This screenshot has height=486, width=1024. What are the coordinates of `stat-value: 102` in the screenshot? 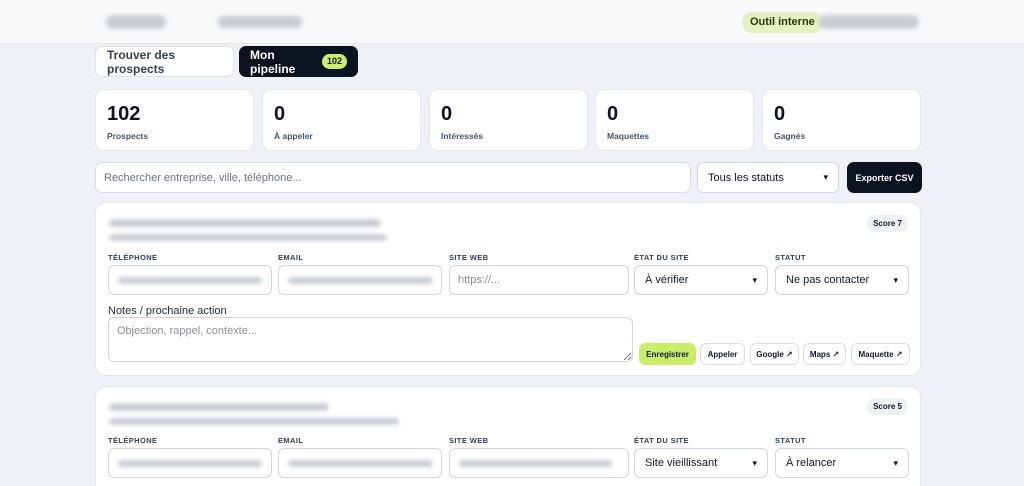 It's located at (124, 114).